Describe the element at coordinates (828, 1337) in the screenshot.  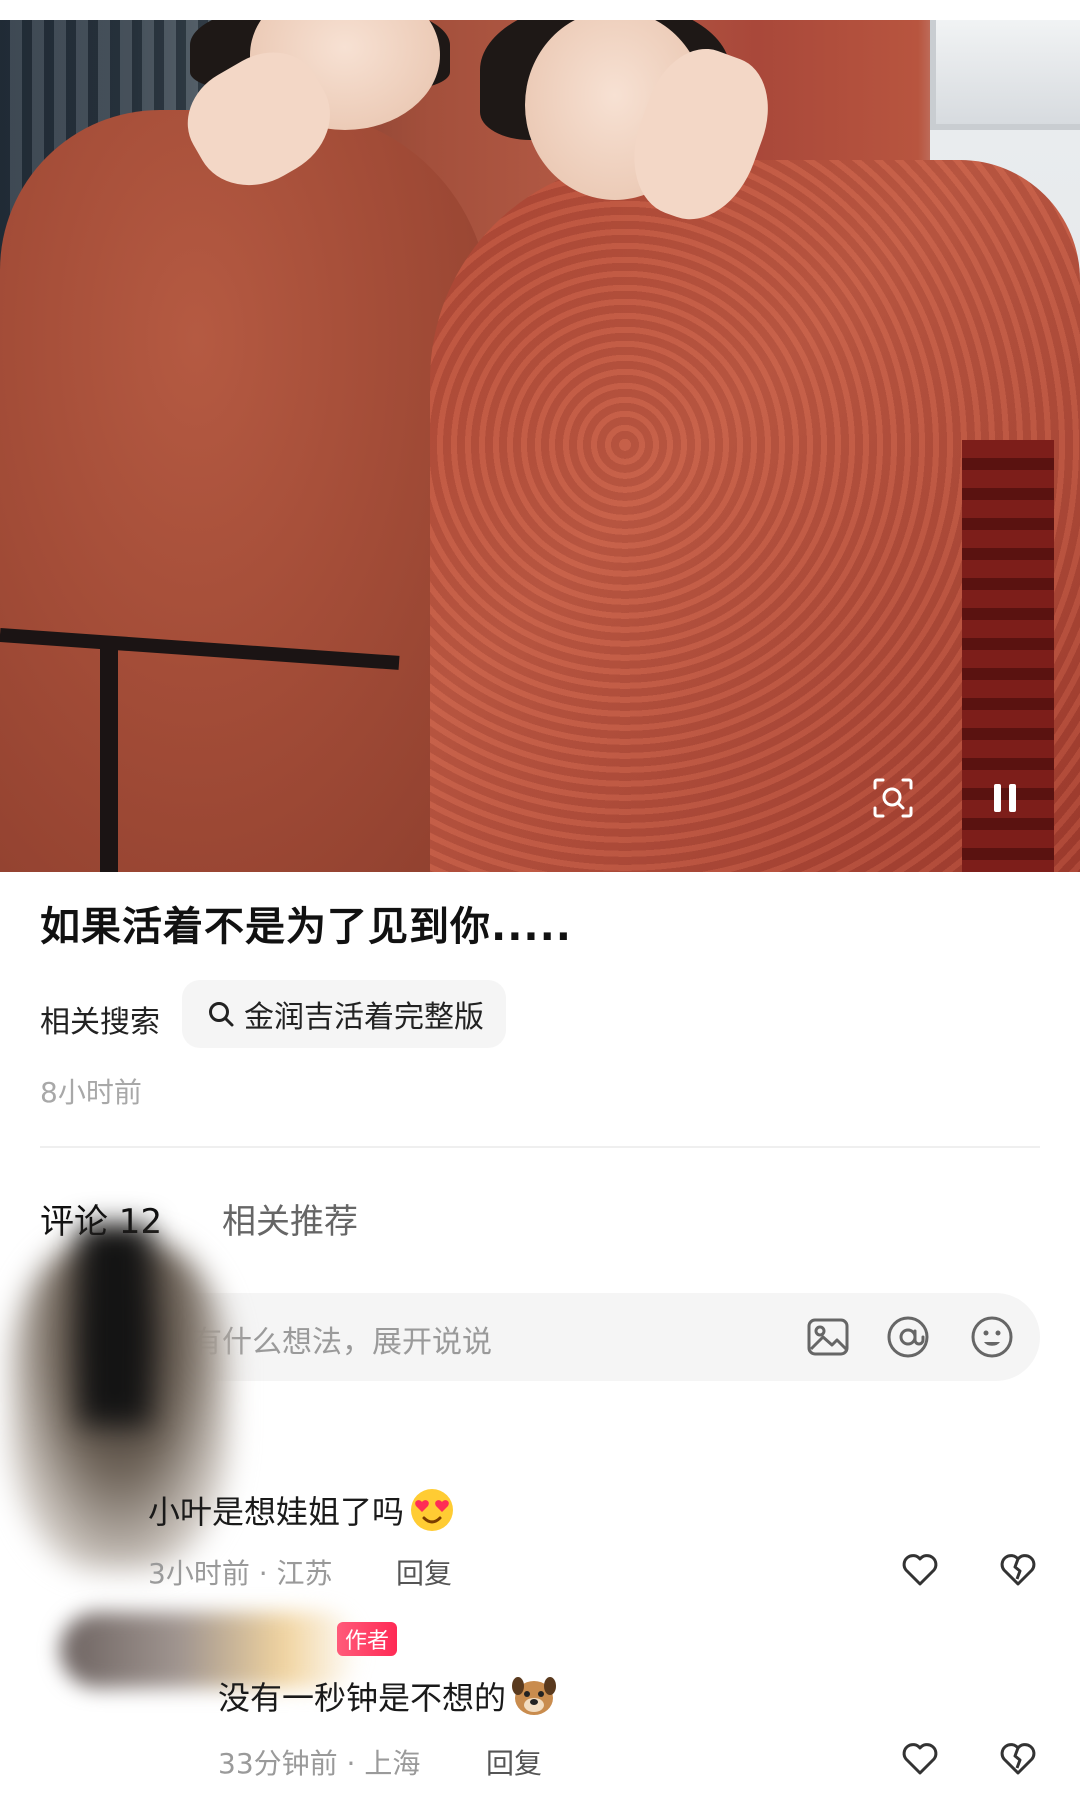
I see `image-icon` at that location.